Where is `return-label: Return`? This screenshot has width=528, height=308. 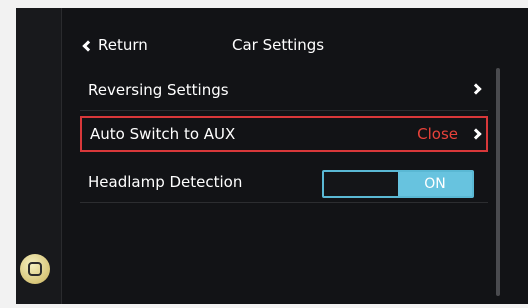 return-label: Return is located at coordinates (123, 45).